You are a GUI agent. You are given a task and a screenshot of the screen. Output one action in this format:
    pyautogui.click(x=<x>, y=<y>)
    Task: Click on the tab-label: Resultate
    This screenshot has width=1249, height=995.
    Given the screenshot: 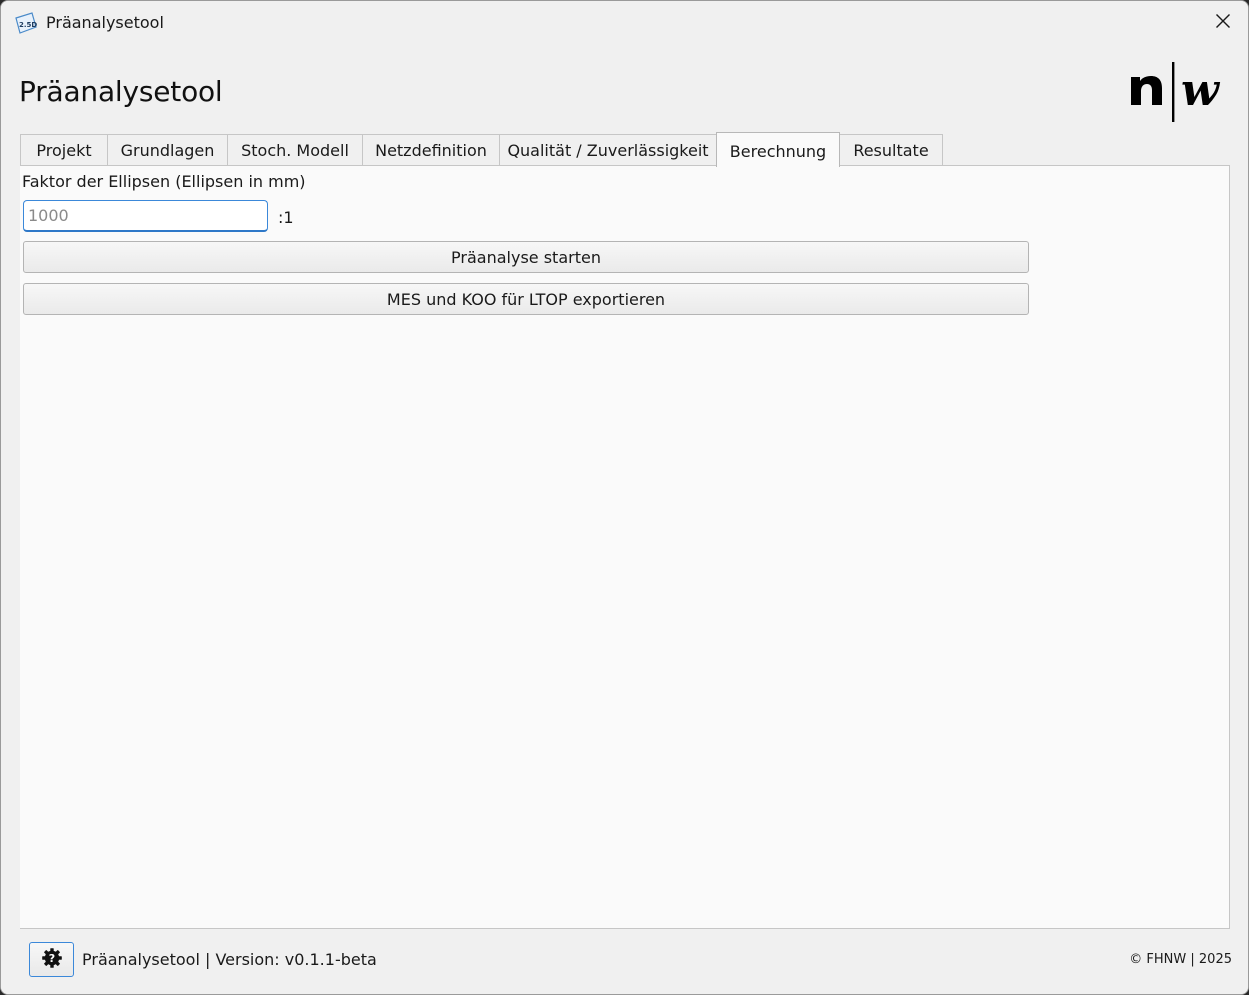 What is the action you would take?
    pyautogui.click(x=891, y=150)
    